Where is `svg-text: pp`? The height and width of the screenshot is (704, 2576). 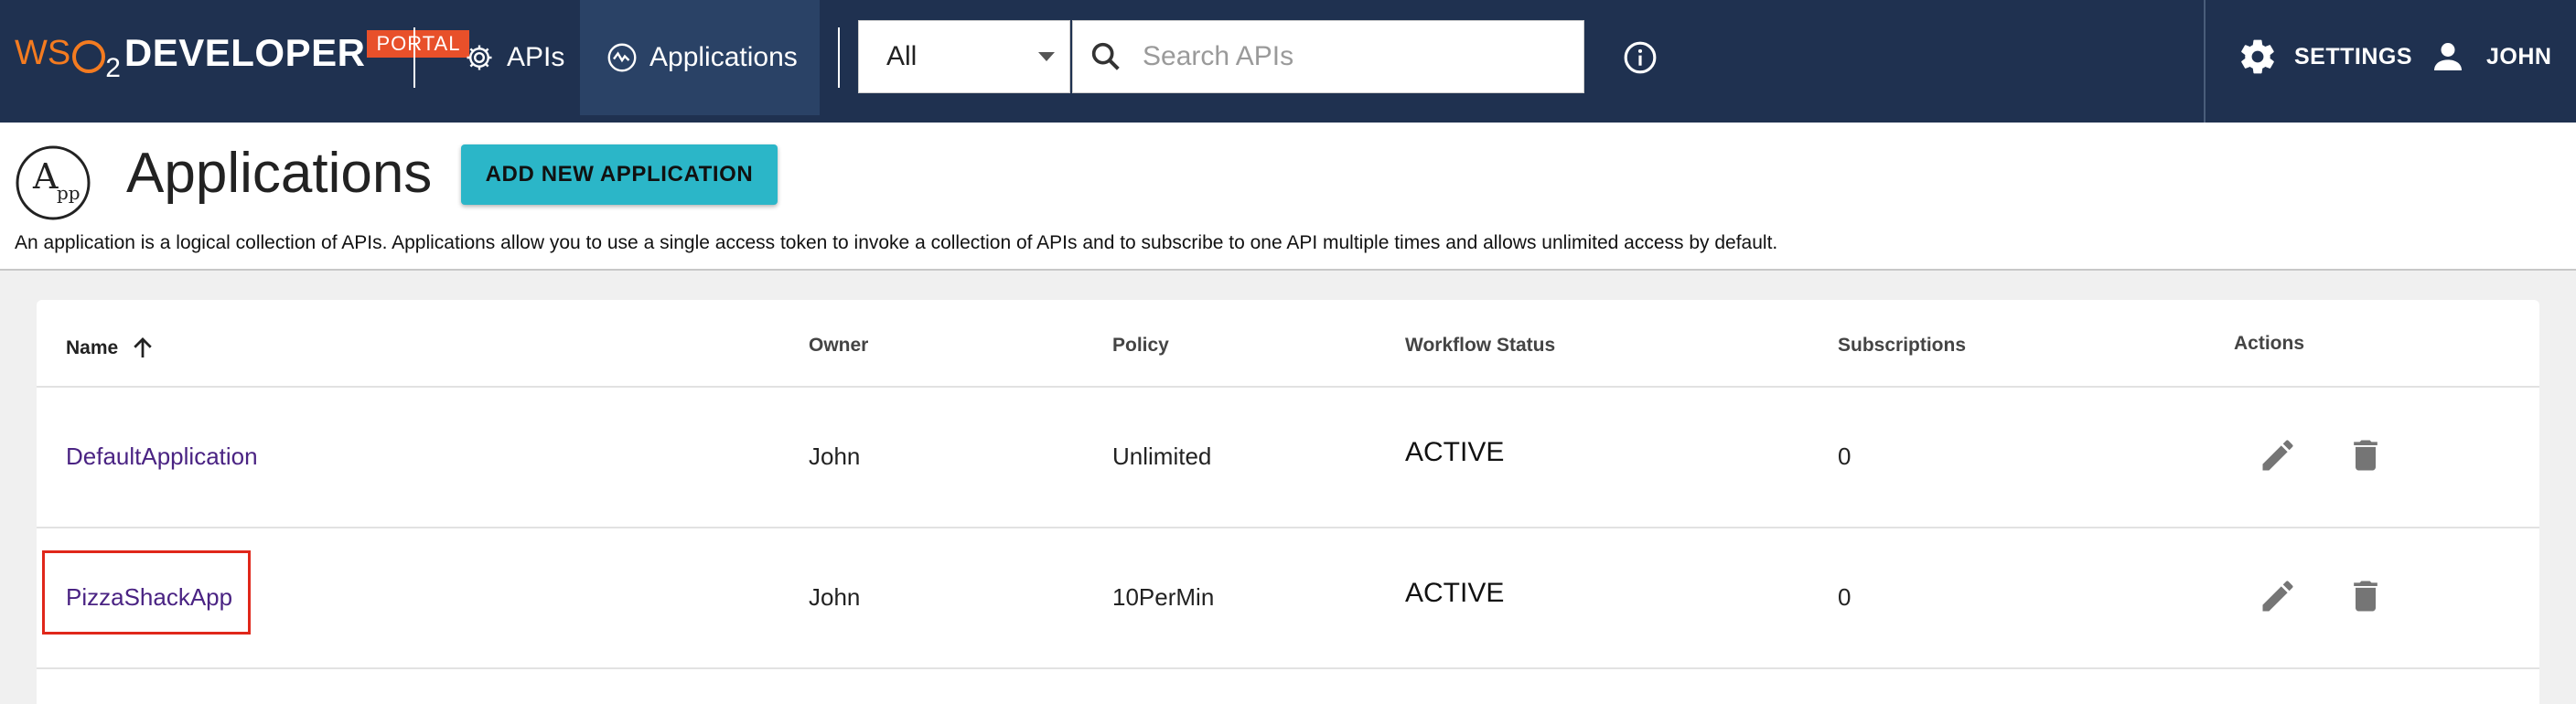
svg-text: pp is located at coordinates (69, 193).